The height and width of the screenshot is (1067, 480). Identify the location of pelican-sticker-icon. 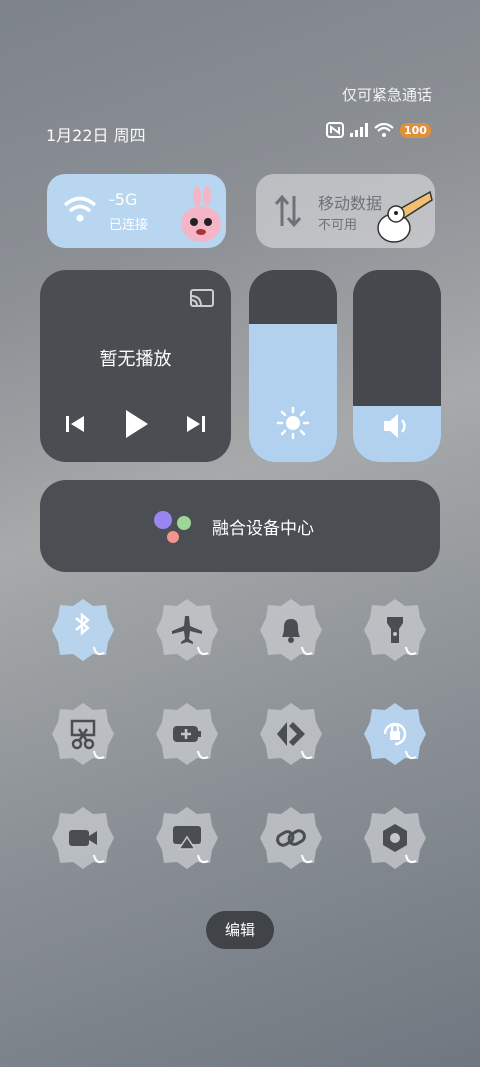
(404, 217).